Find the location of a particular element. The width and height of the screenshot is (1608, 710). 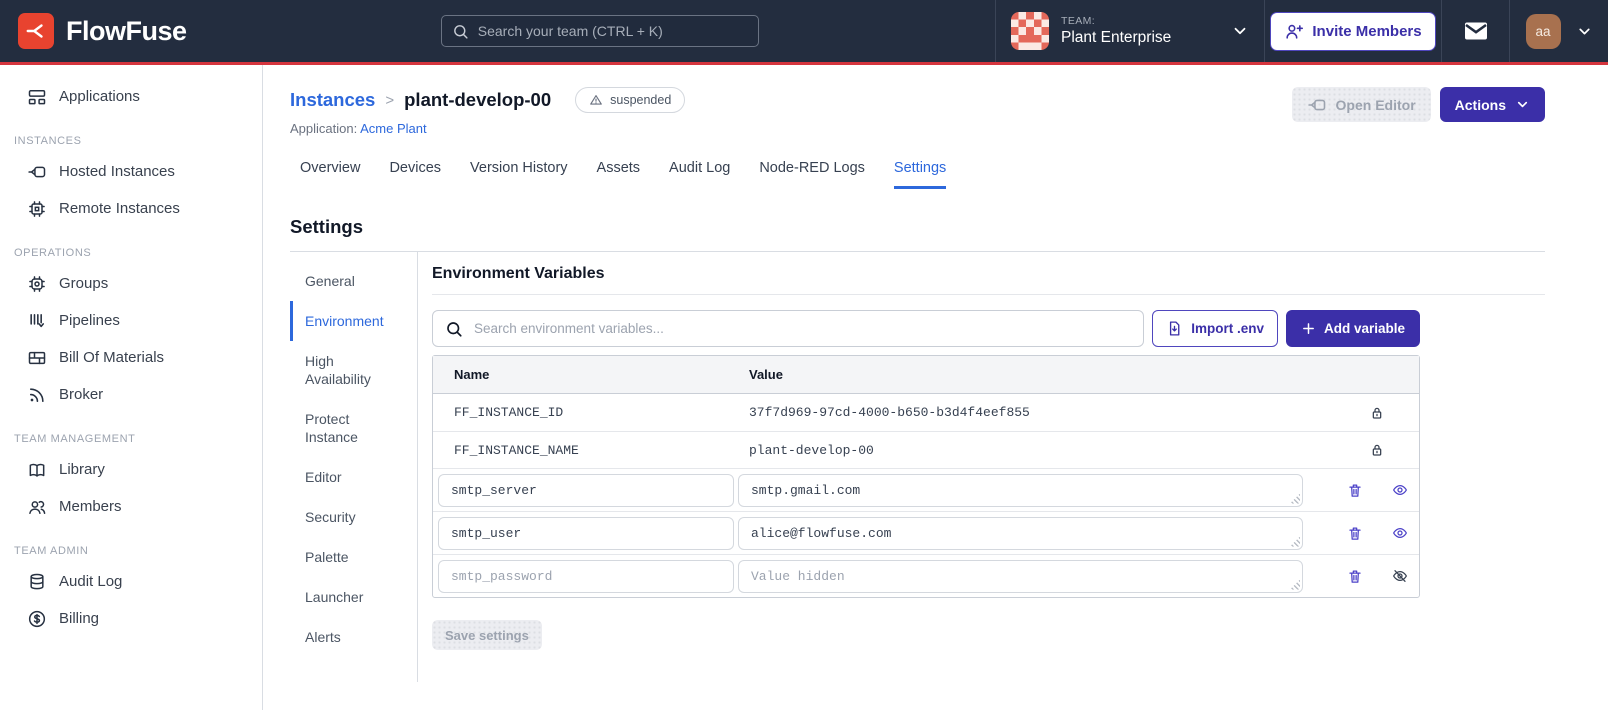

tab-audit-log: Audit Log is located at coordinates (699, 174).